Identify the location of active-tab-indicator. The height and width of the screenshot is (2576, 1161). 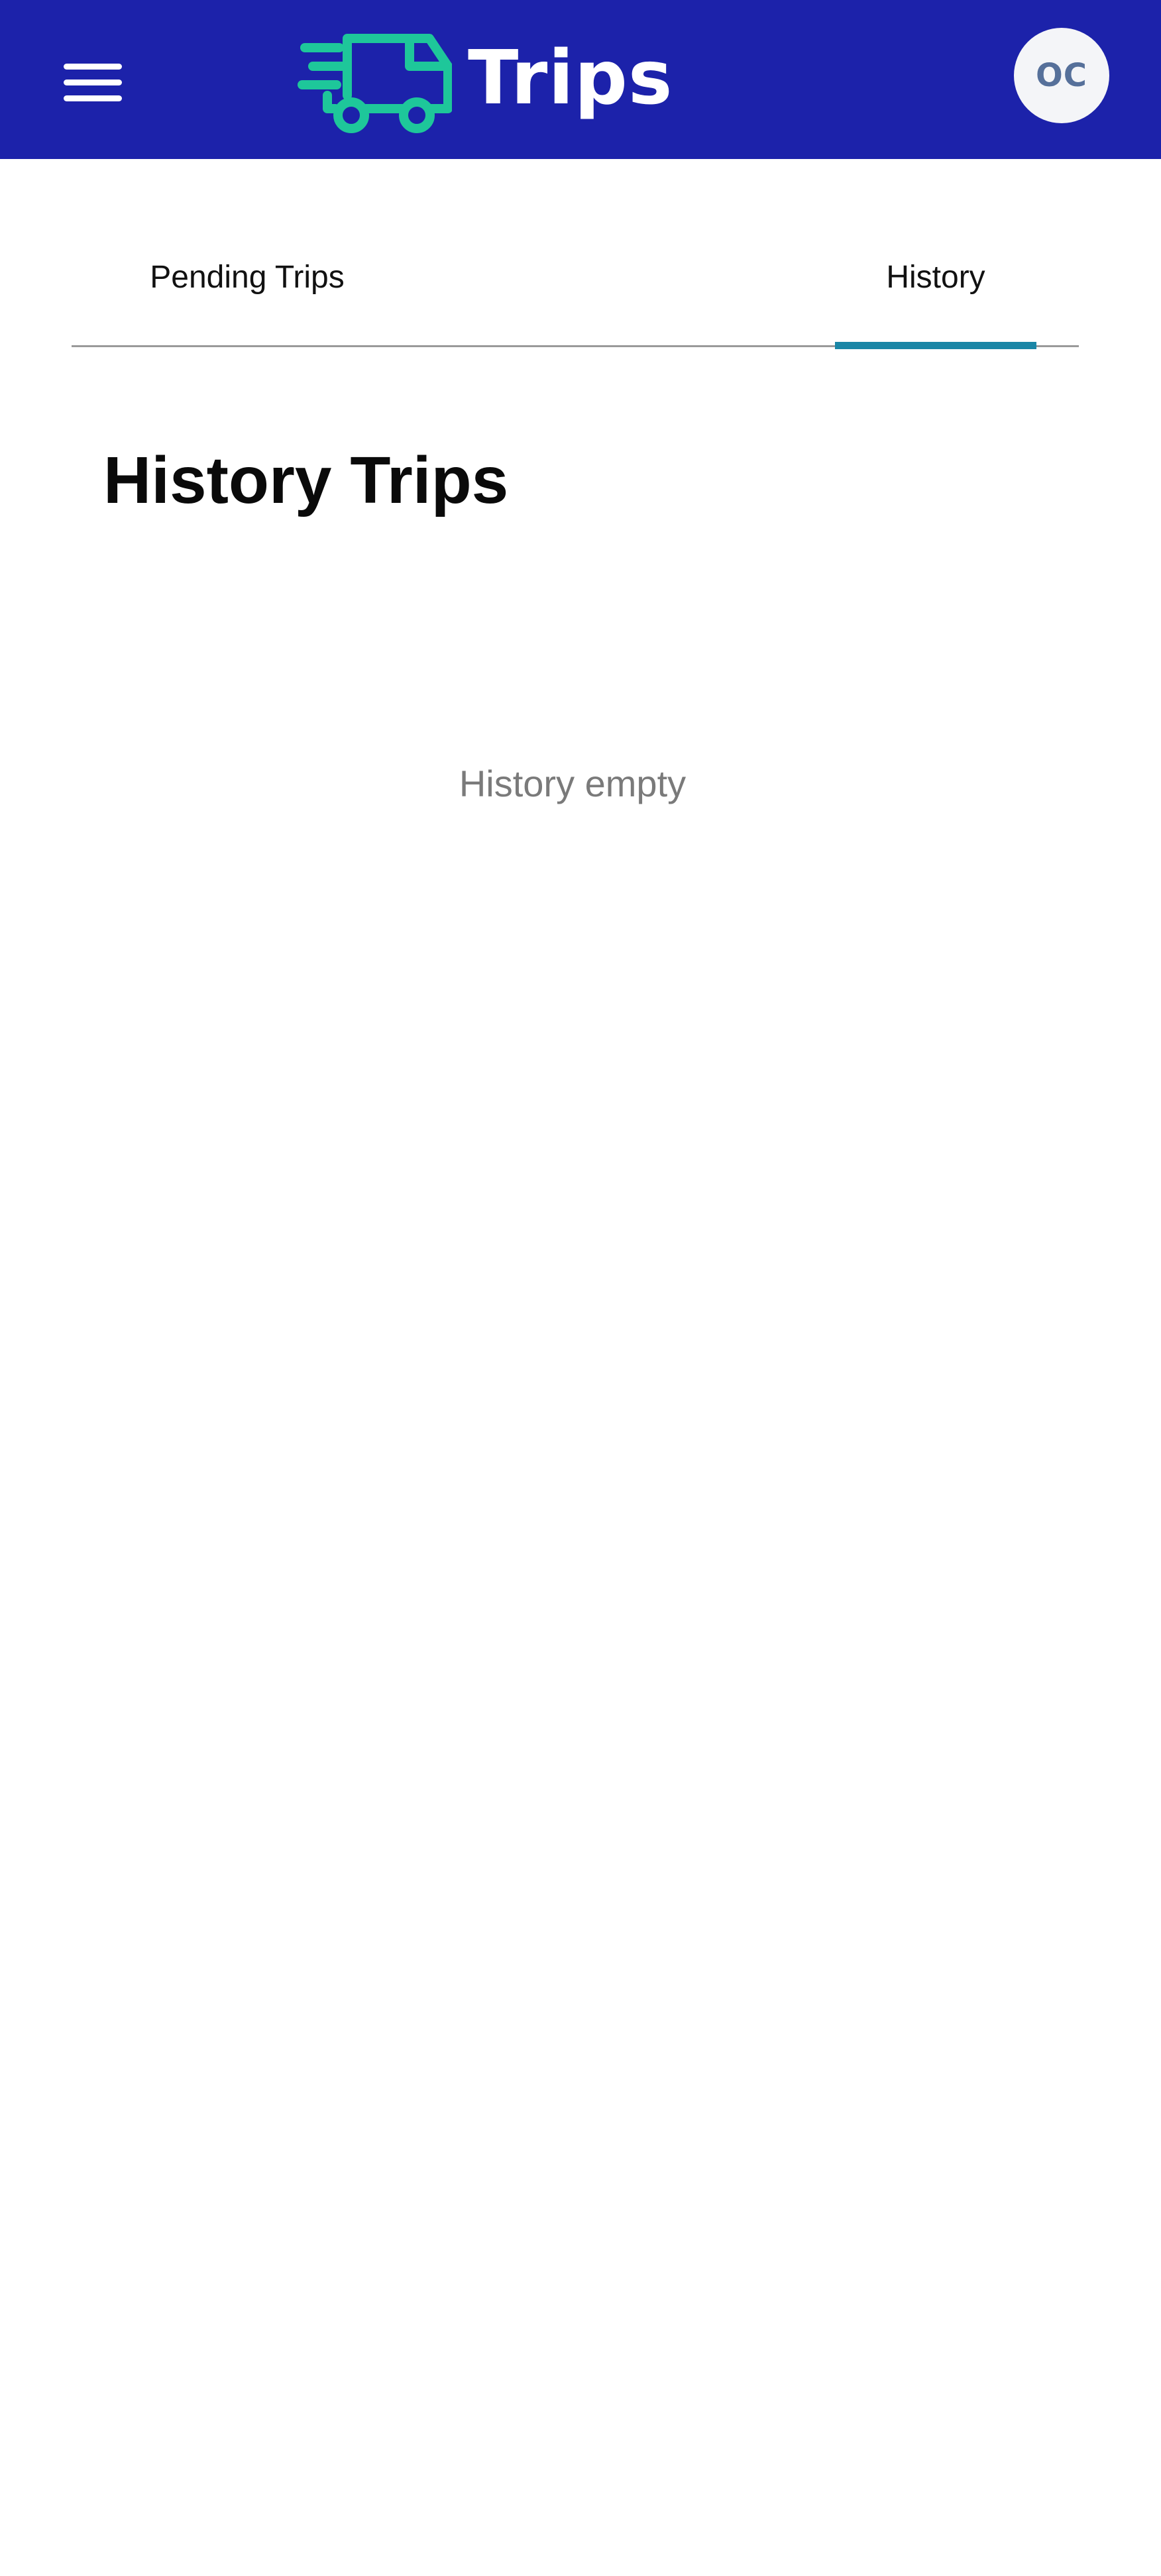
(935, 345).